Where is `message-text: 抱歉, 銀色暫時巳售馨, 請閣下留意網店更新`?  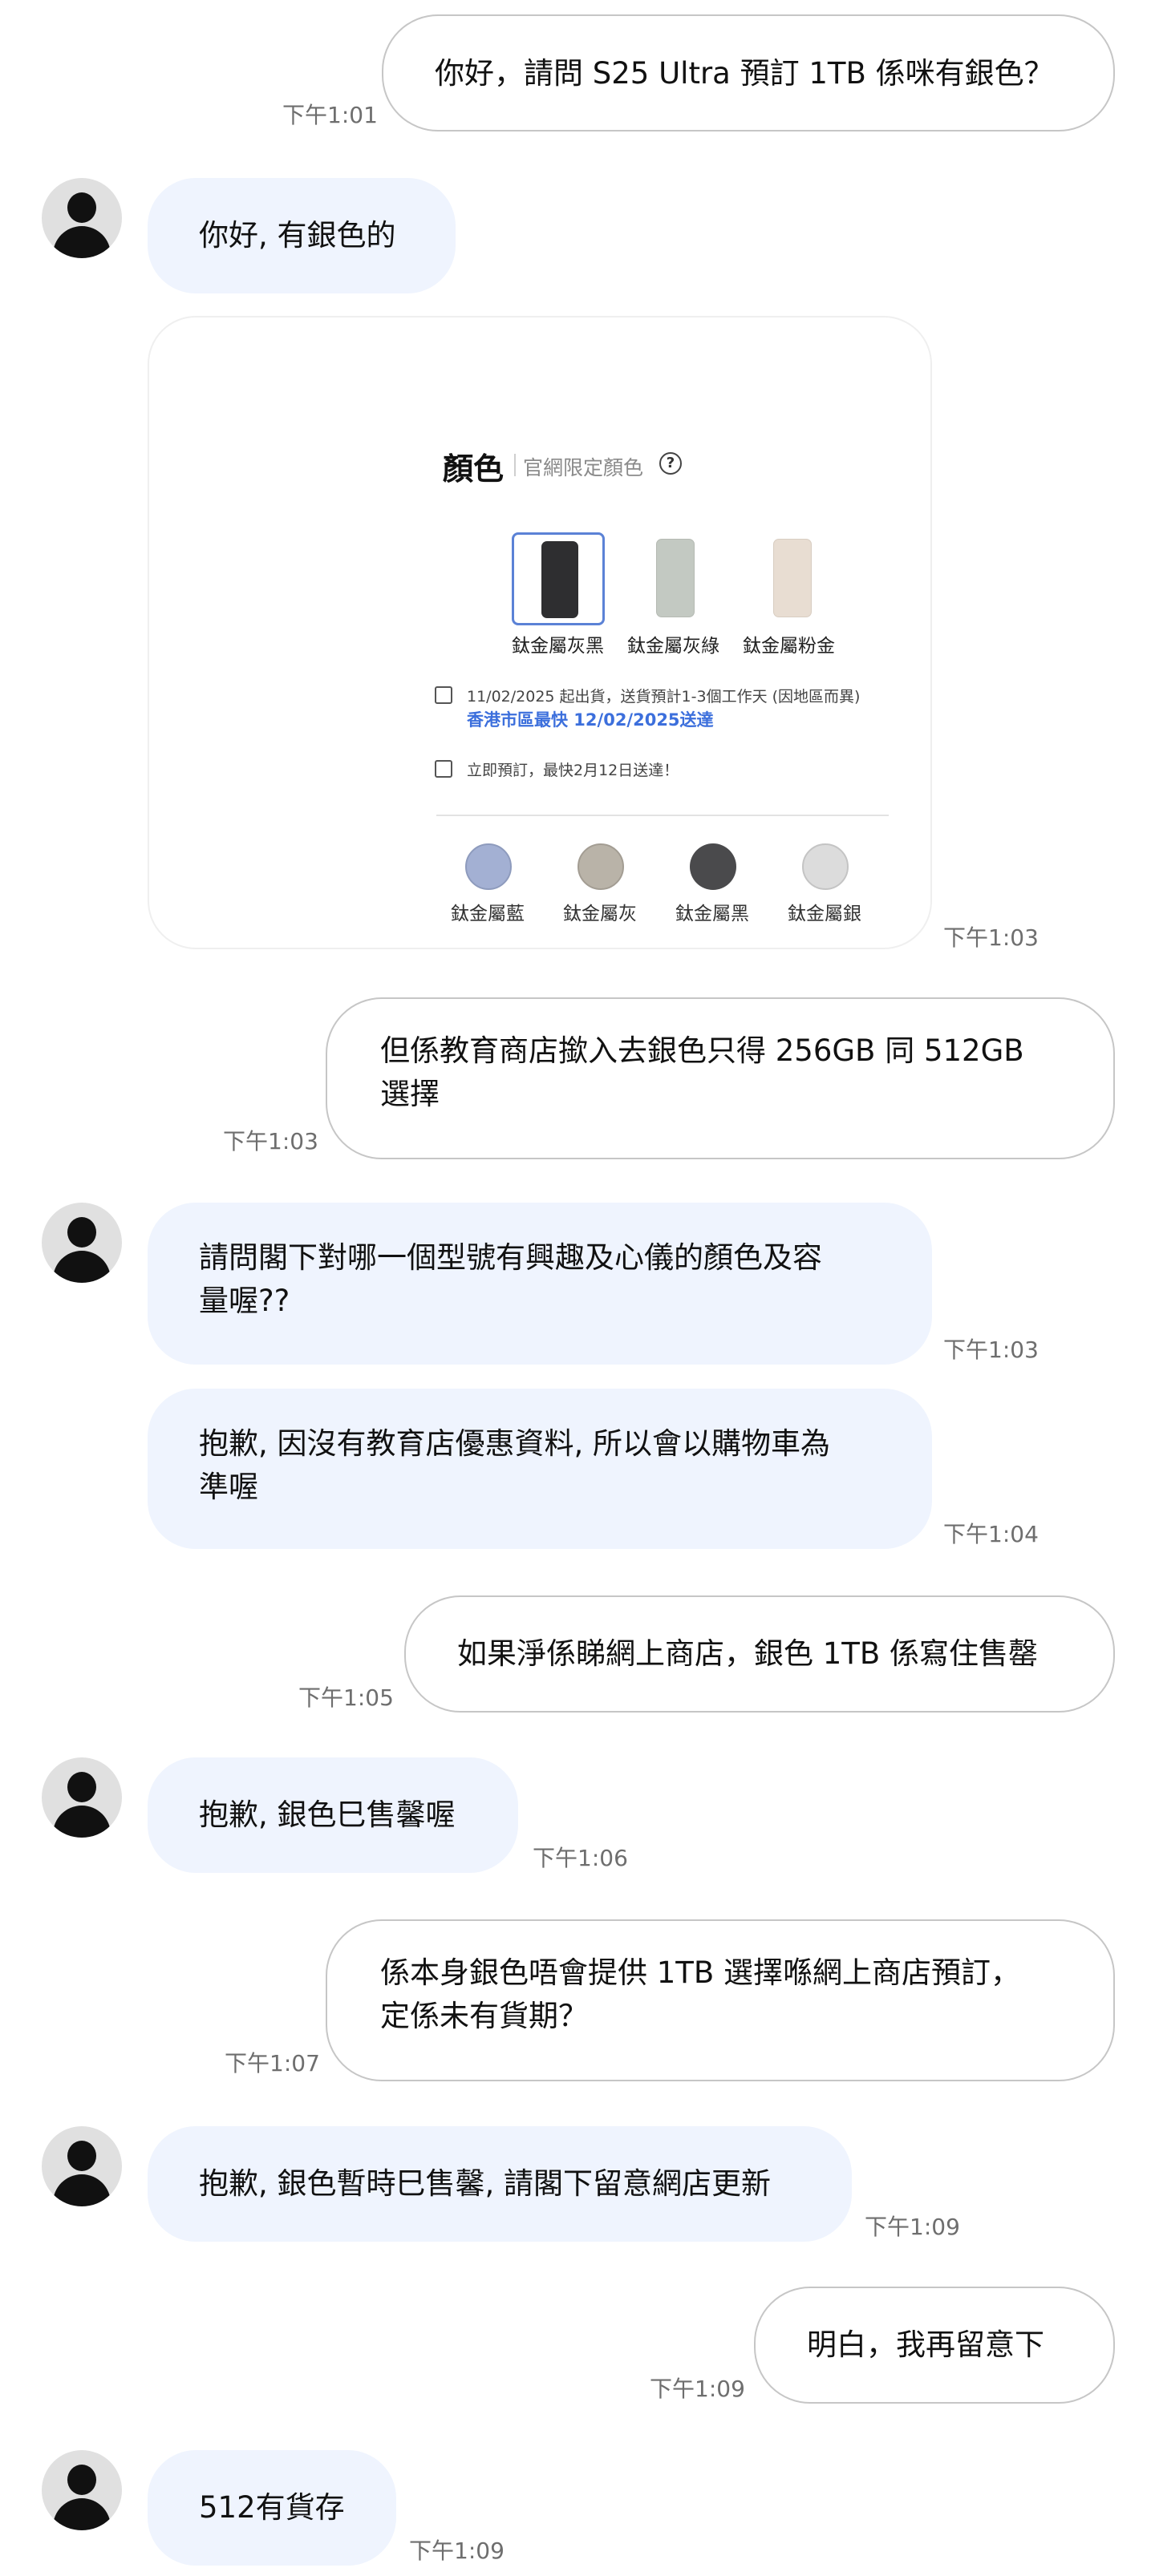 message-text: 抱歉, 銀色暫時巳售馨, 請閣下留意網店更新 is located at coordinates (485, 2183).